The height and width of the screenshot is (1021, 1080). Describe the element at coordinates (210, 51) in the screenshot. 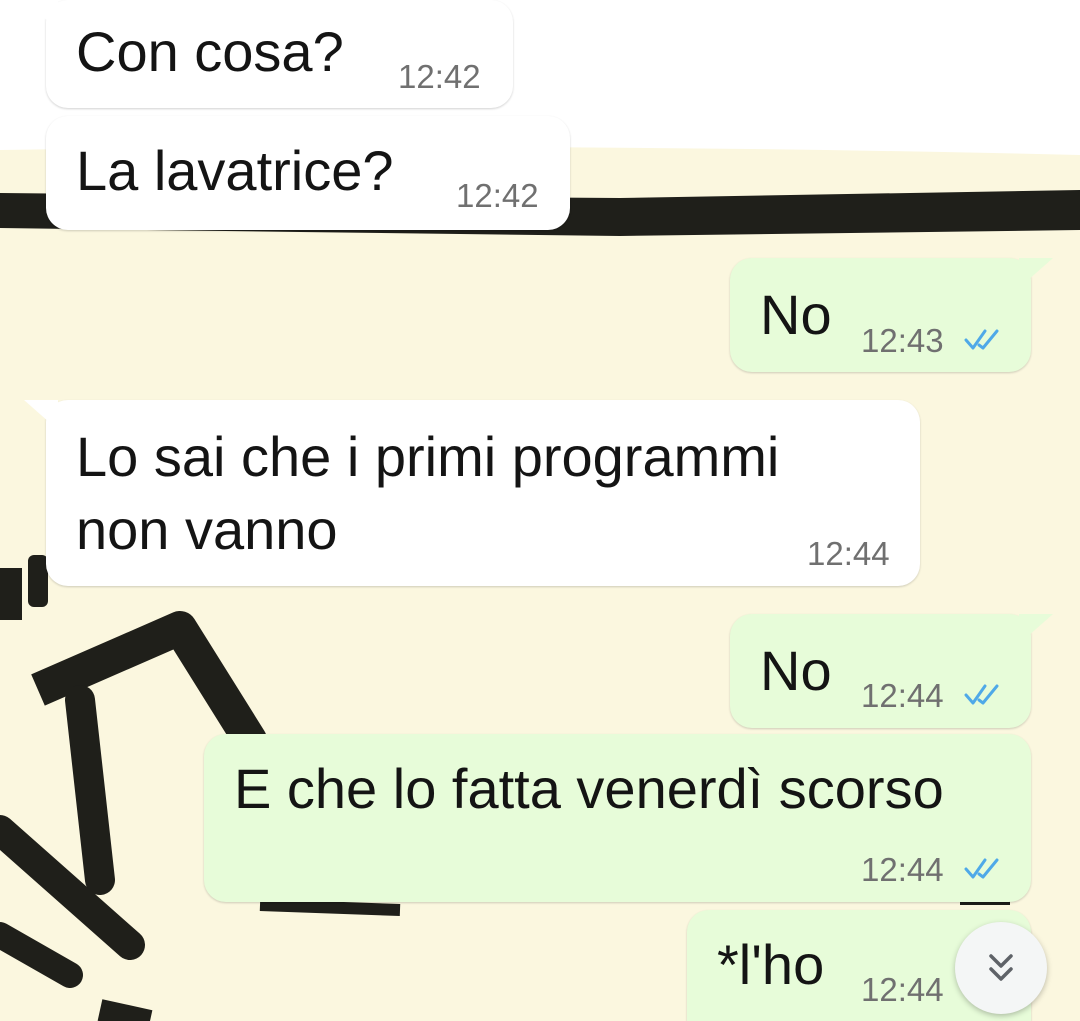

I see `message-text: Con cosa?` at that location.